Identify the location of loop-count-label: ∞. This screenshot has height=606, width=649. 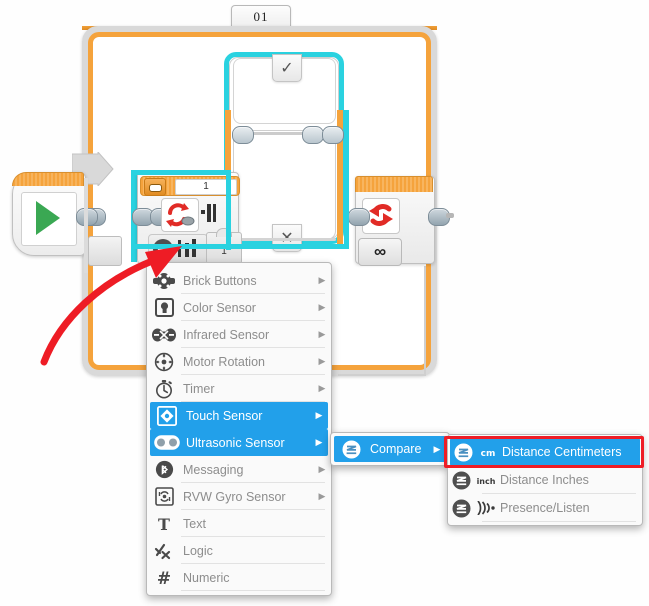
(380, 251).